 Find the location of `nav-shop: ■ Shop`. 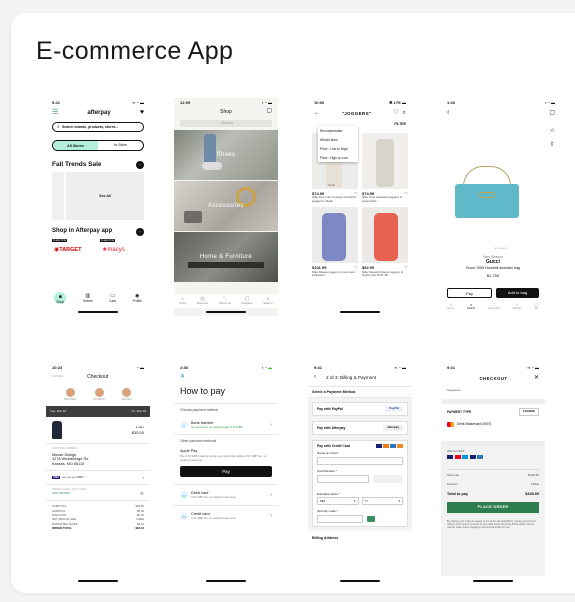

nav-shop: ■ Shop is located at coordinates (60, 298).